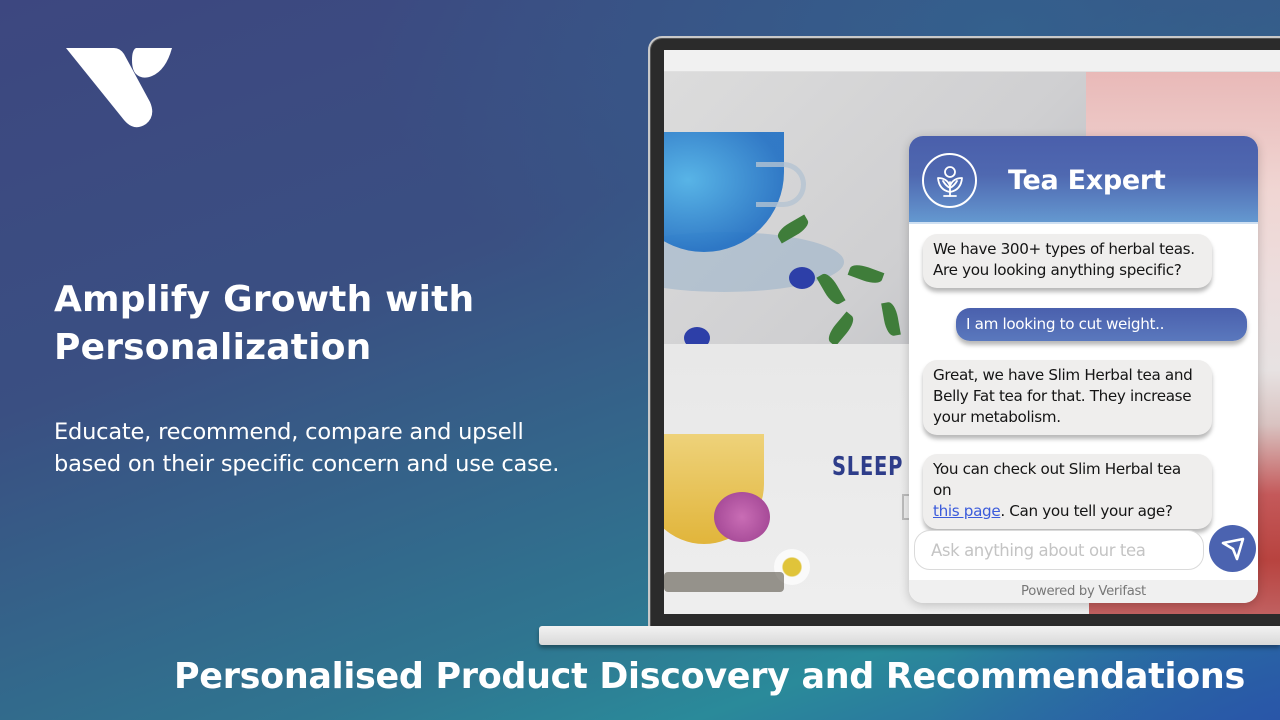  What do you see at coordinates (909, 635) in the screenshot?
I see `laptop-base` at bounding box center [909, 635].